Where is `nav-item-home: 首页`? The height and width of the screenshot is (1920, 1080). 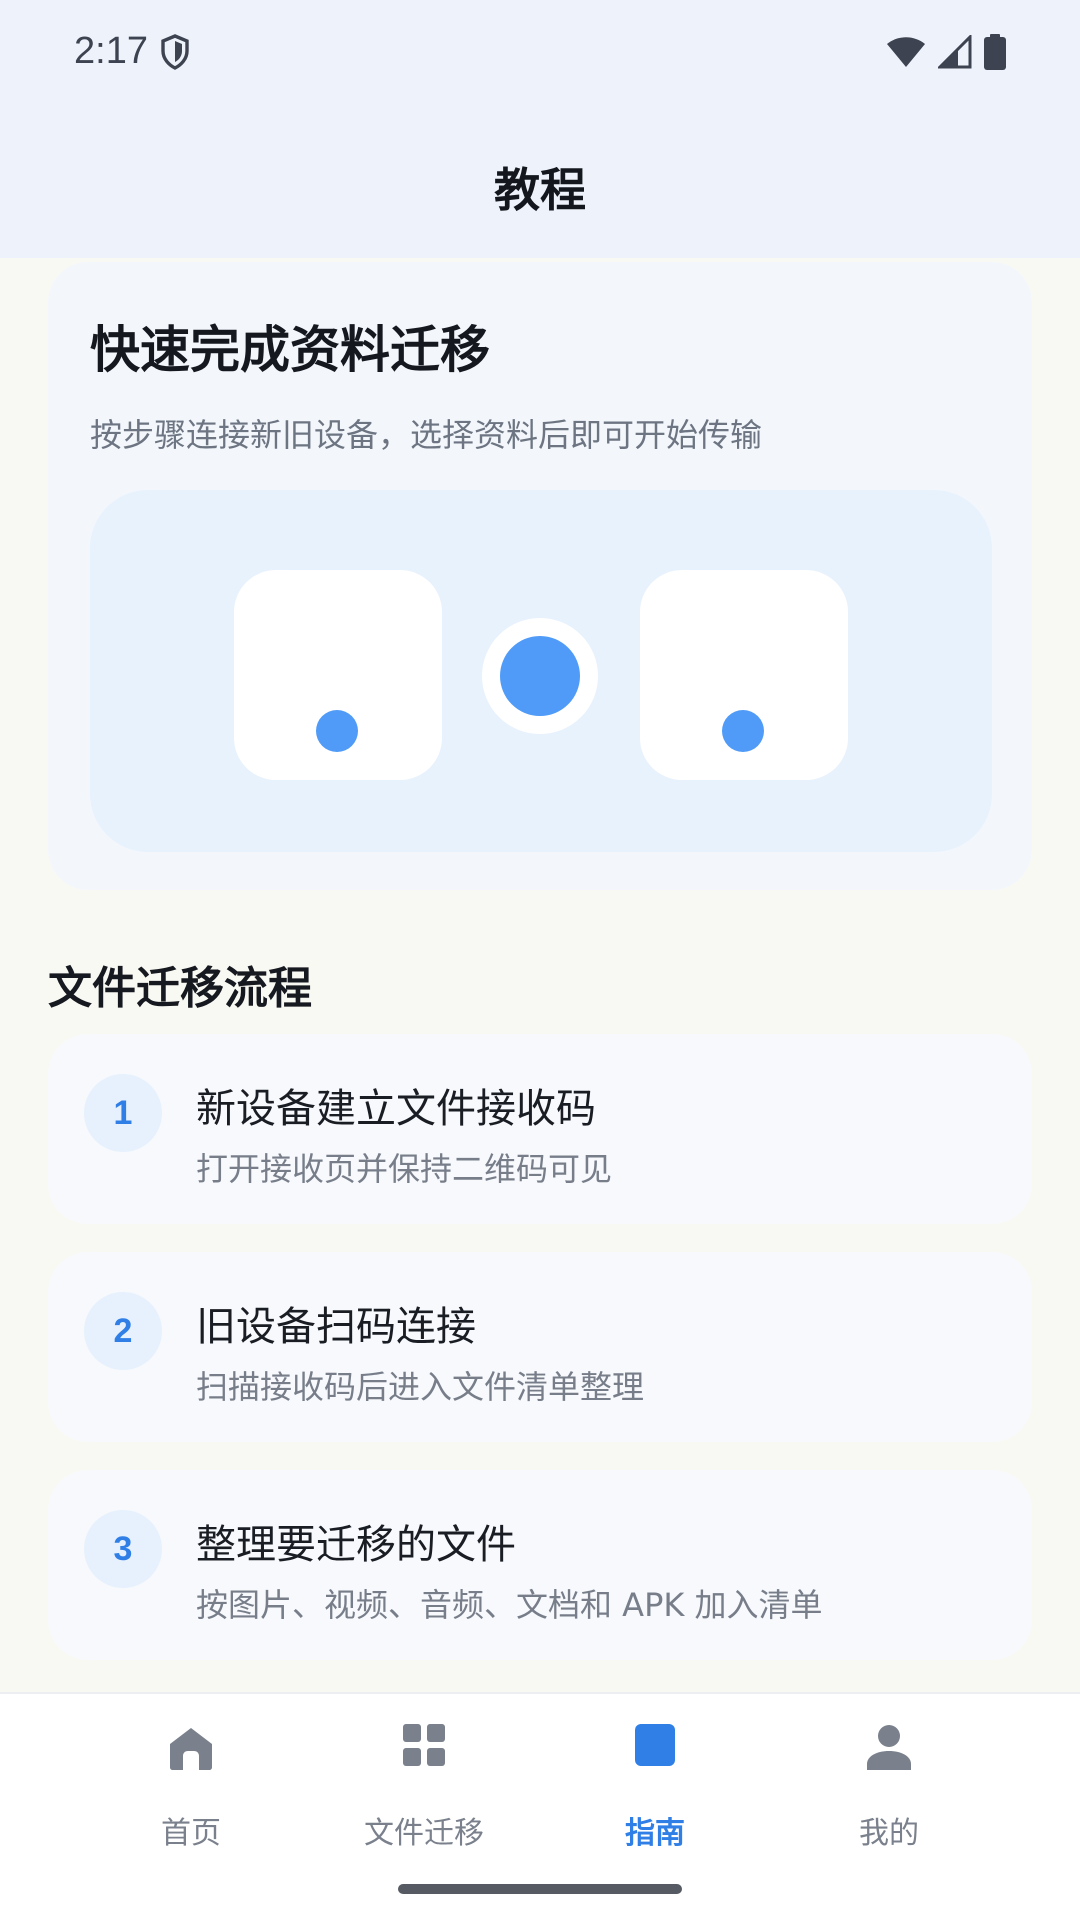
nav-item-home: 首页 is located at coordinates (191, 1789).